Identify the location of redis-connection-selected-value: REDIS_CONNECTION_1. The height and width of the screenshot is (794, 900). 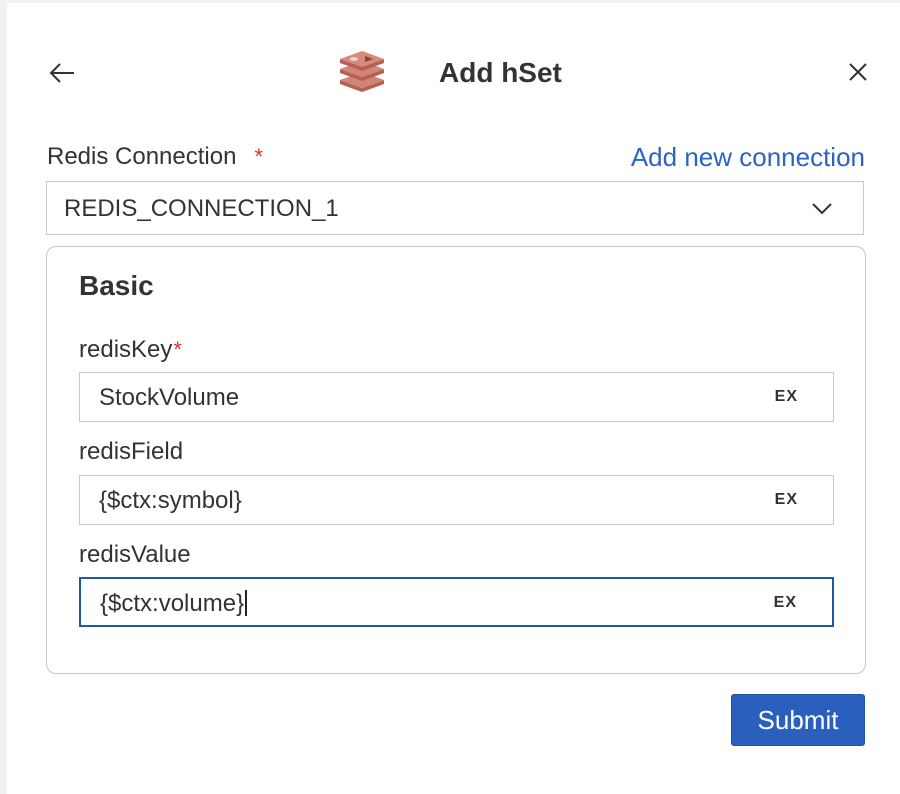
(201, 208).